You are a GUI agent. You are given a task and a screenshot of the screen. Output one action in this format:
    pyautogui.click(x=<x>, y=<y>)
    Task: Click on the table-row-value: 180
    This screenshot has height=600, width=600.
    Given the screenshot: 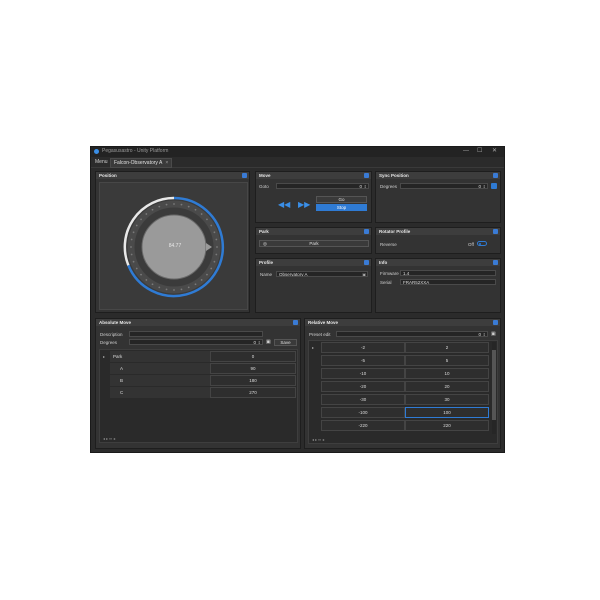 What is the action you would take?
    pyautogui.click(x=253, y=380)
    